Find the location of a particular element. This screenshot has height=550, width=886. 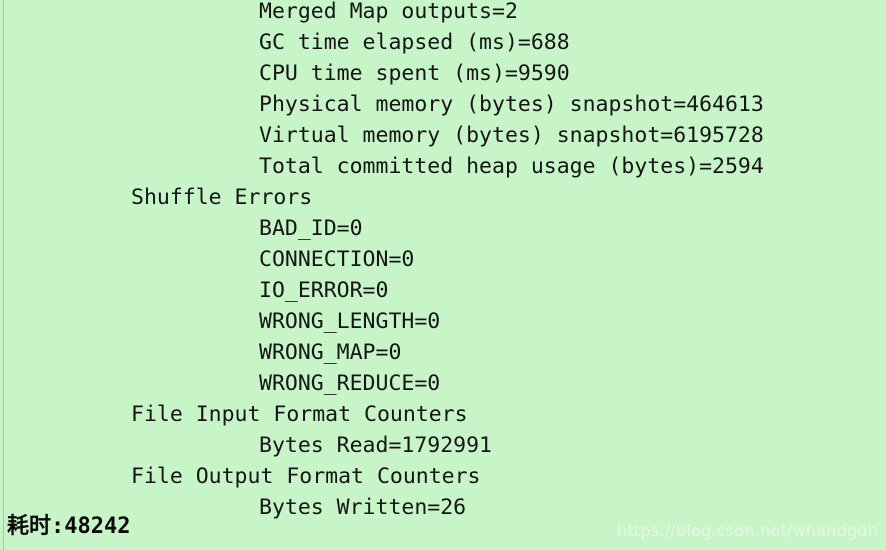

log-line: Physical memory (bytes) snapshot=464613 is located at coordinates (511, 104).